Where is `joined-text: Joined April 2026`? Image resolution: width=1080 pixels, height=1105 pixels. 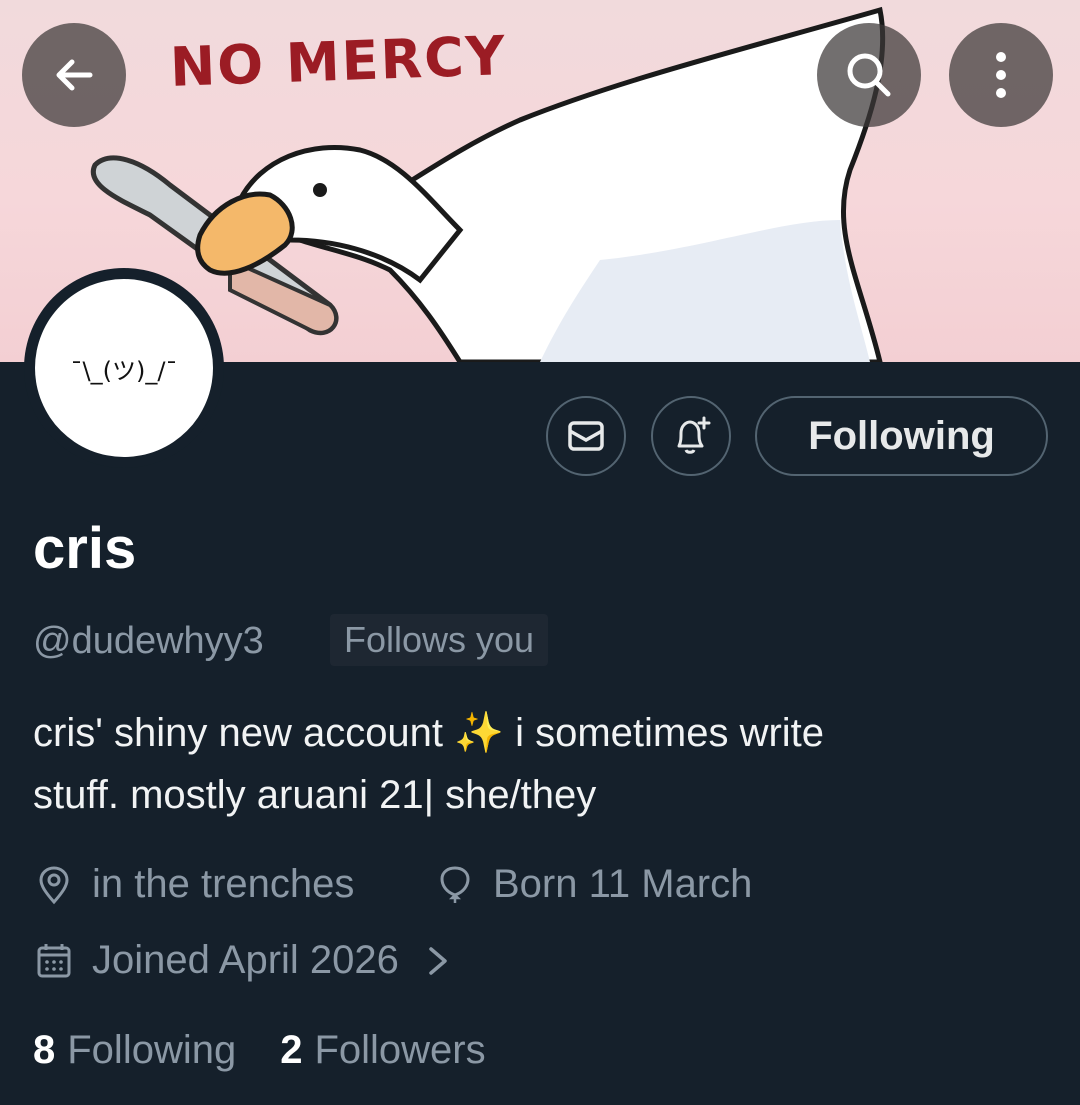
joined-text: Joined April 2026 is located at coordinates (245, 960).